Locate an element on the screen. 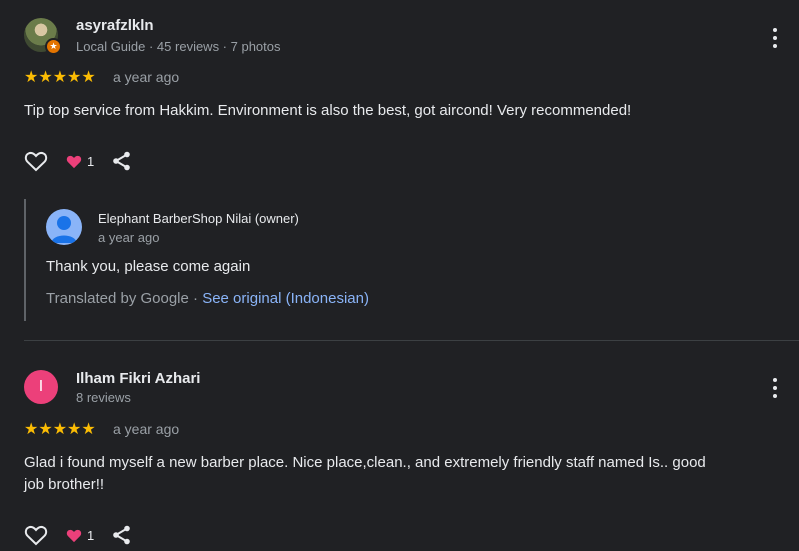 The height and width of the screenshot is (551, 799). avatar: I is located at coordinates (41, 387).